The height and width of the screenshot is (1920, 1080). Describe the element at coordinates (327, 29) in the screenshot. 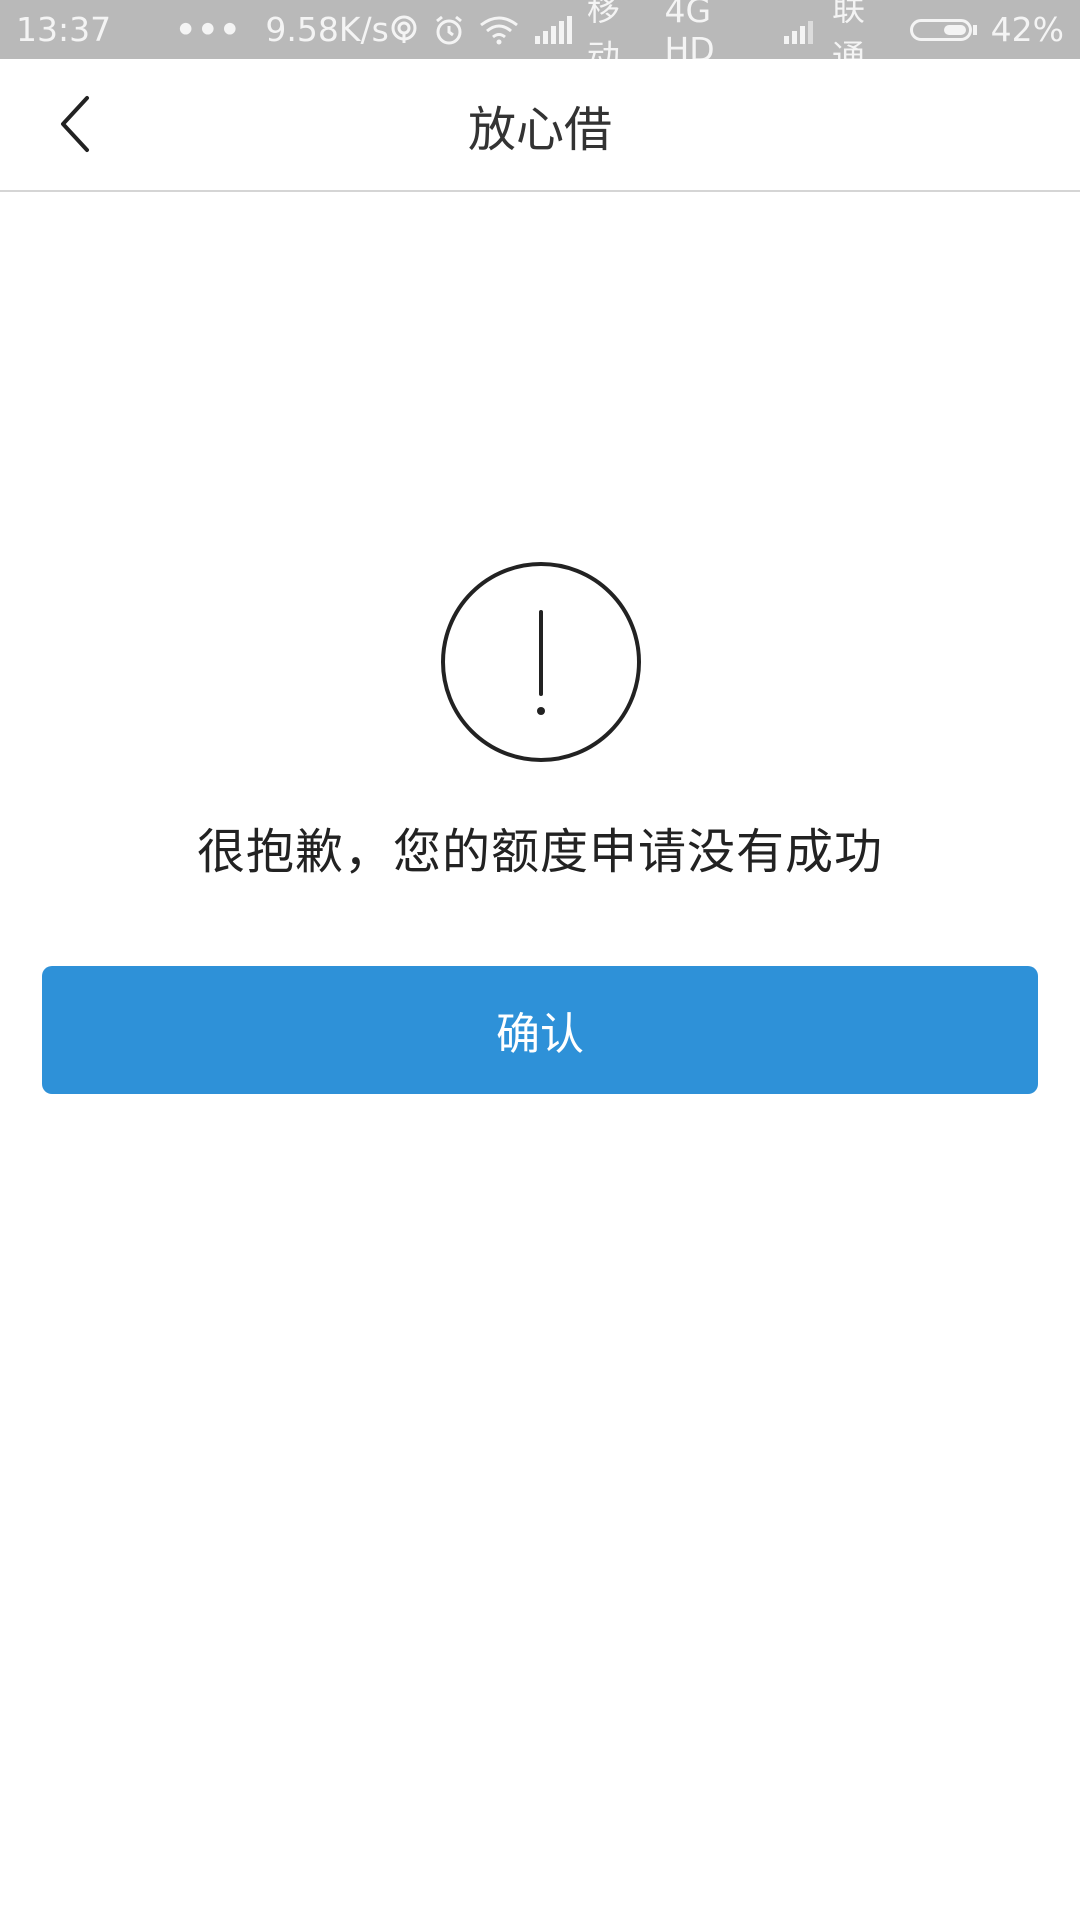

I see `network-speed: 9.58K/s` at that location.